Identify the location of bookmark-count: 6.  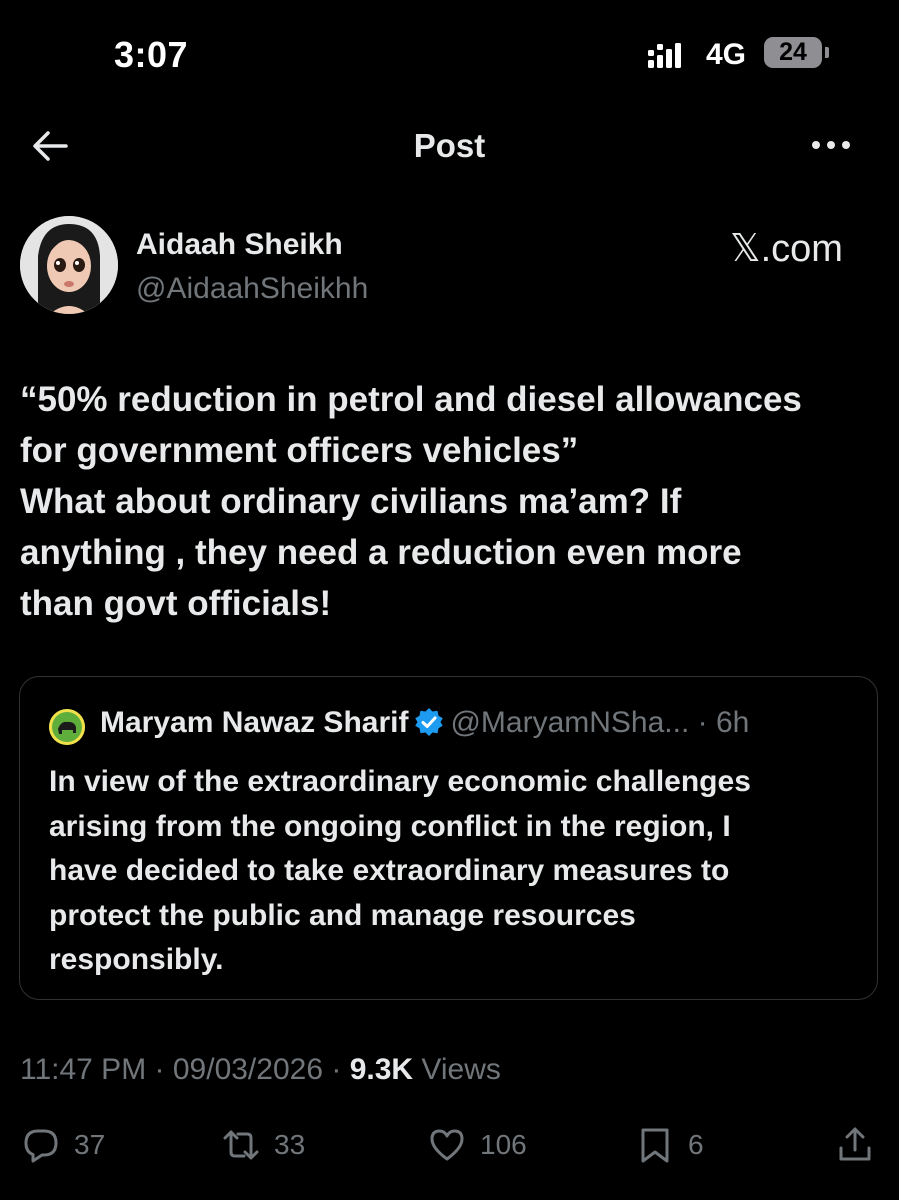
(696, 1144).